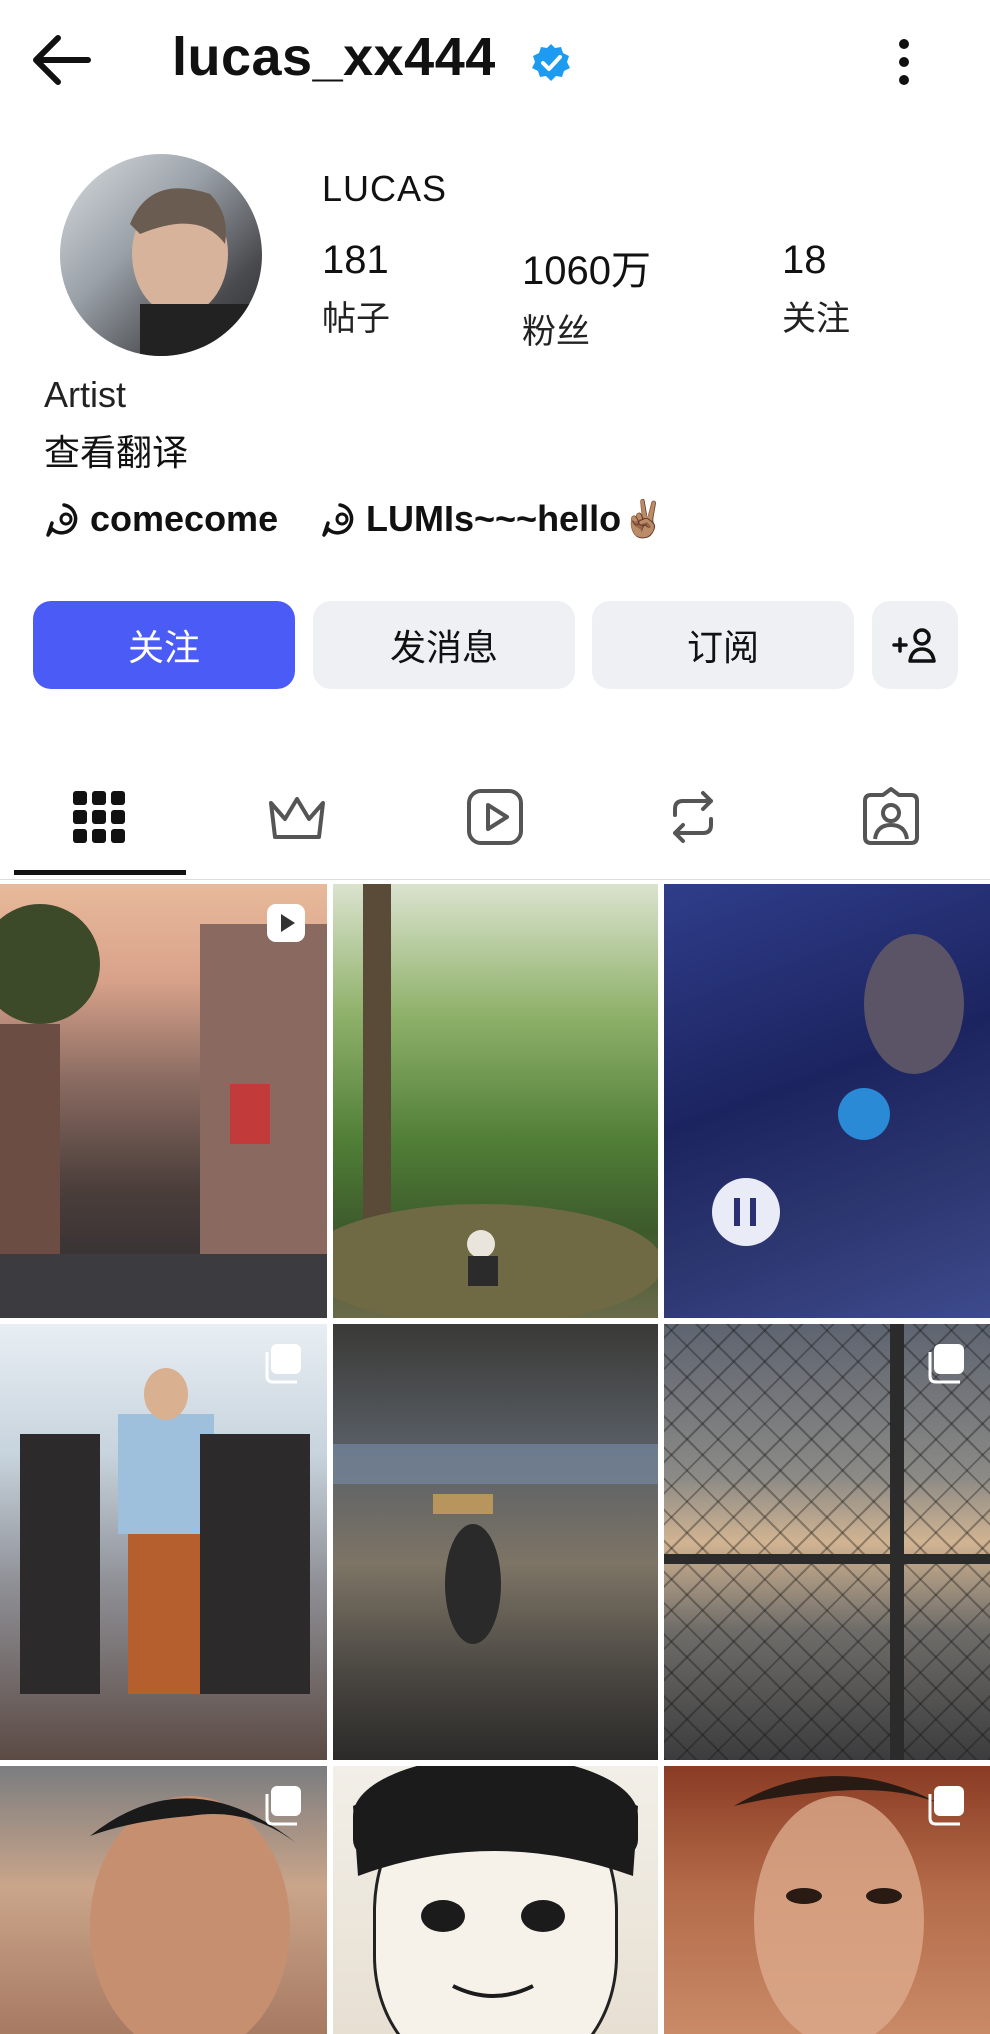 The width and height of the screenshot is (990, 2034). What do you see at coordinates (355, 260) in the screenshot?
I see `posts-number: 181` at bounding box center [355, 260].